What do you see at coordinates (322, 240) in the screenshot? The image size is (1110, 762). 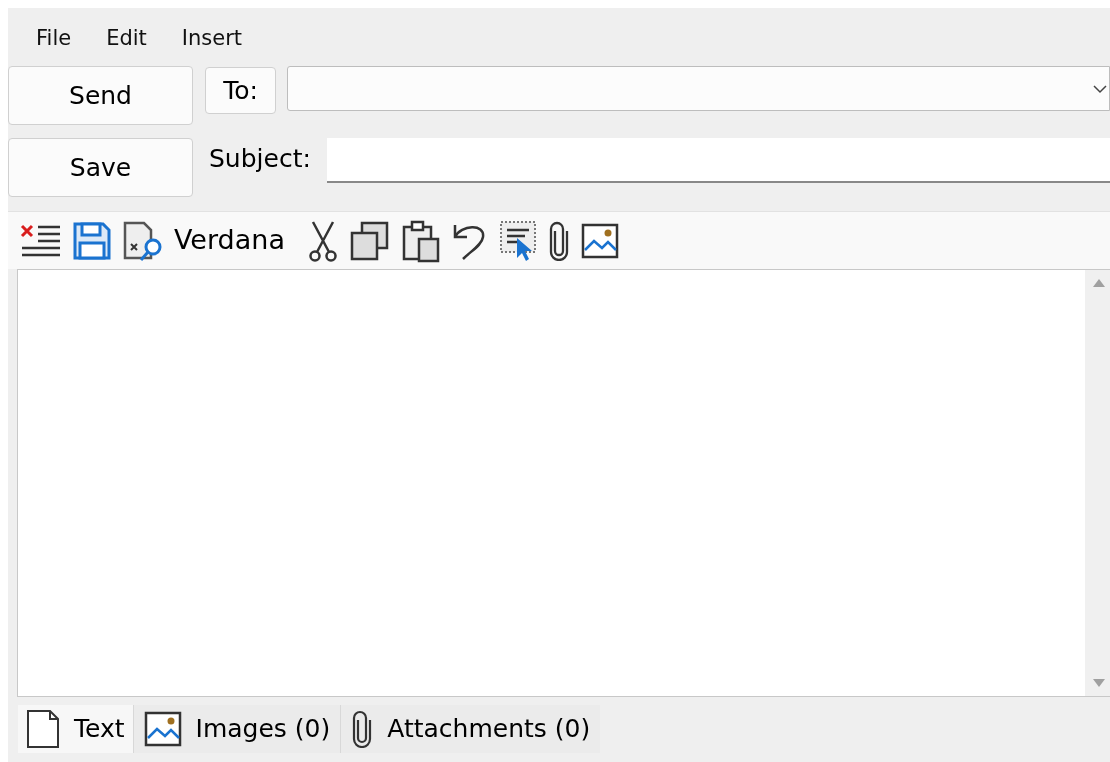 I see `scissors-icon` at bounding box center [322, 240].